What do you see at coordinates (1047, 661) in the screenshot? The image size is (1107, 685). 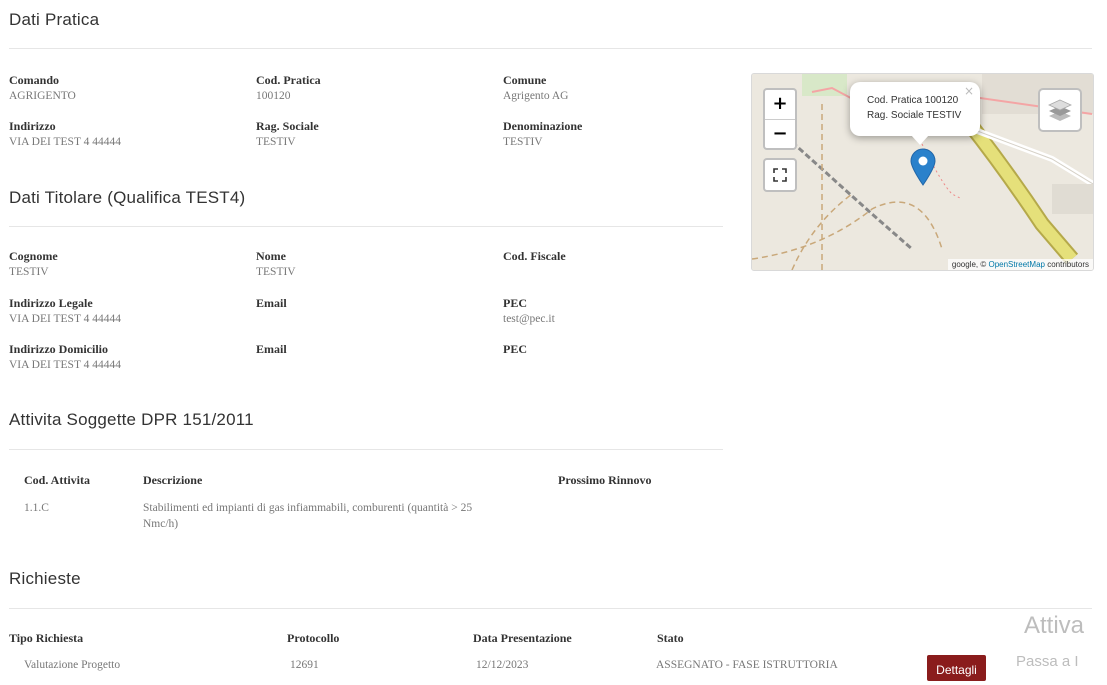 I see `activation-watermark-subtitle: Passa a I` at bounding box center [1047, 661].